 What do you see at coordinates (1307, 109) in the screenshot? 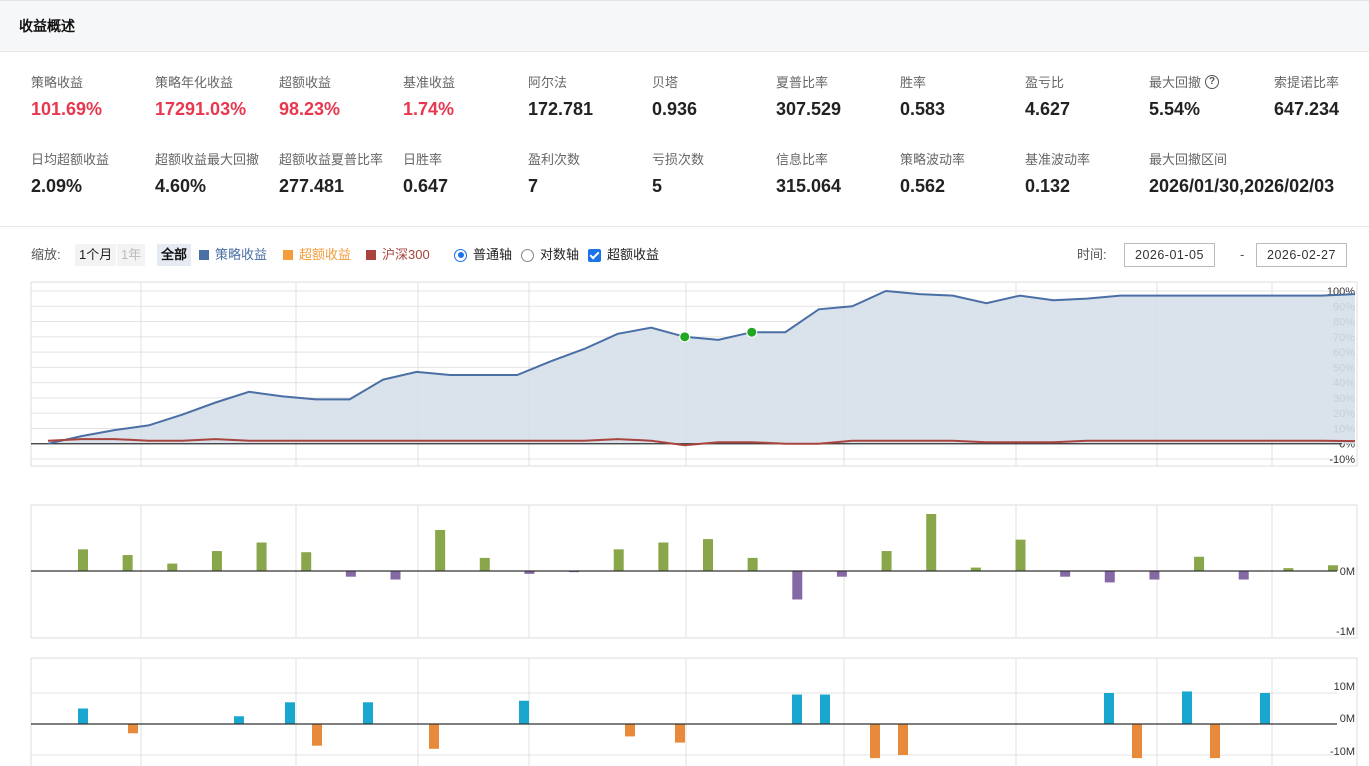
I see `stat-value: 647.234` at bounding box center [1307, 109].